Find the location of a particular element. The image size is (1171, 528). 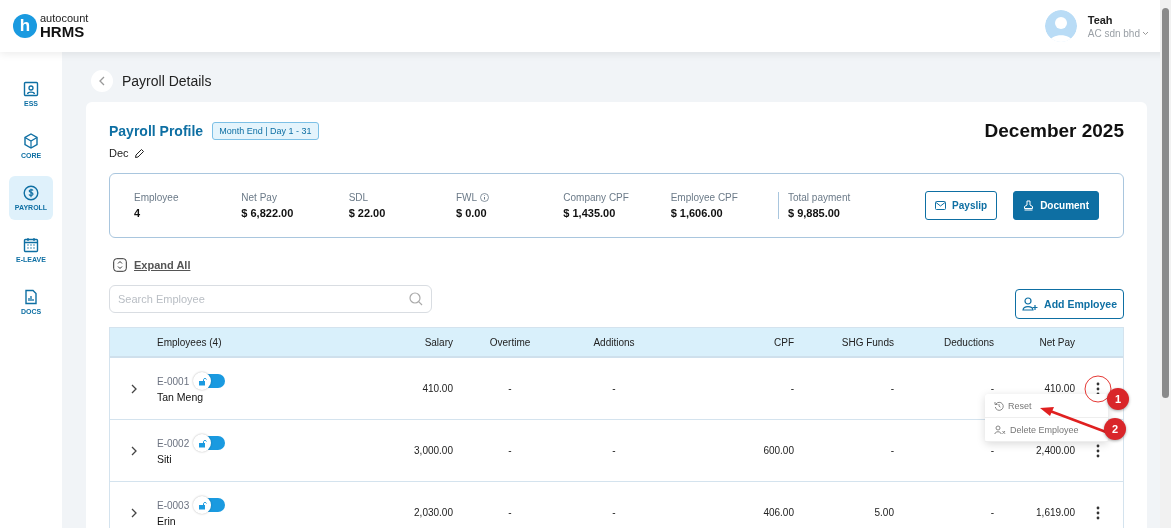

calendar-icon is located at coordinates (31, 245).